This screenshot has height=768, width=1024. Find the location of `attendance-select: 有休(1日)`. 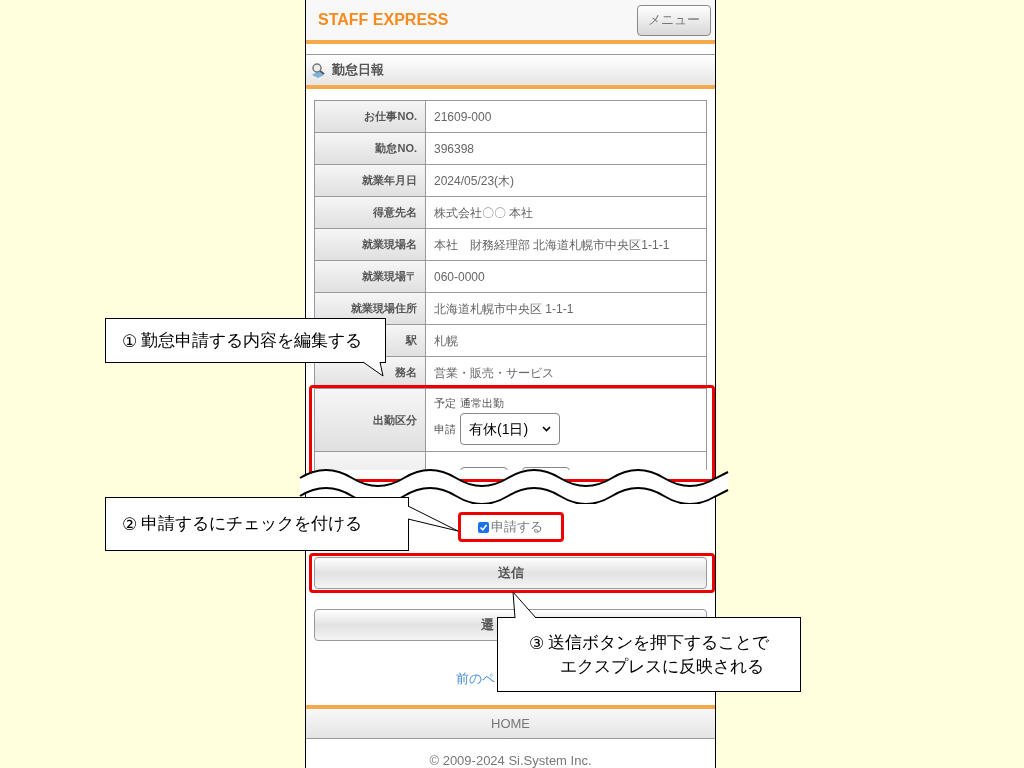

attendance-select: 有休(1日) is located at coordinates (510, 429).